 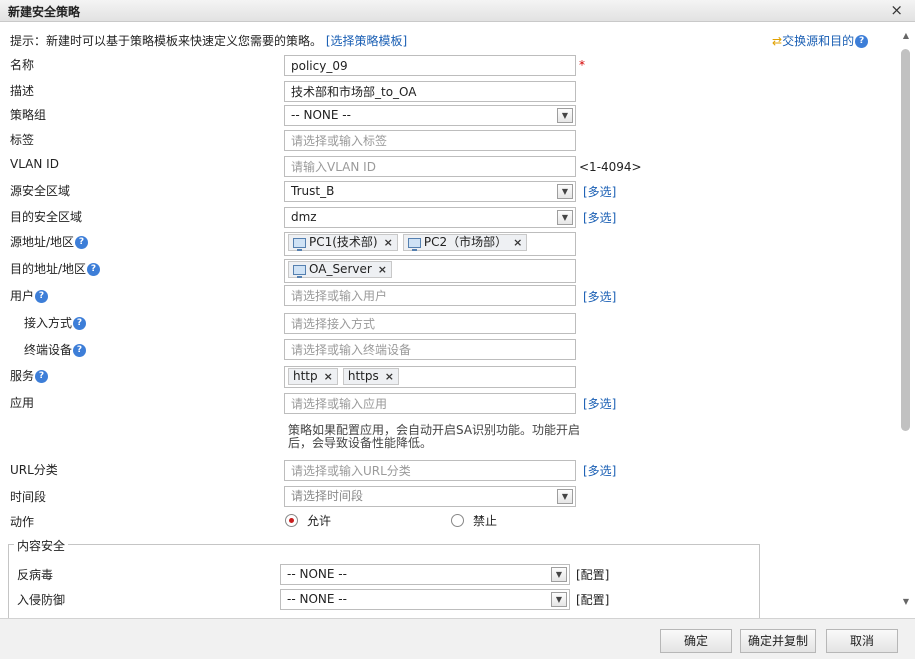 What do you see at coordinates (592, 599) in the screenshot?
I see `ips-config-link: [配置]` at bounding box center [592, 599].